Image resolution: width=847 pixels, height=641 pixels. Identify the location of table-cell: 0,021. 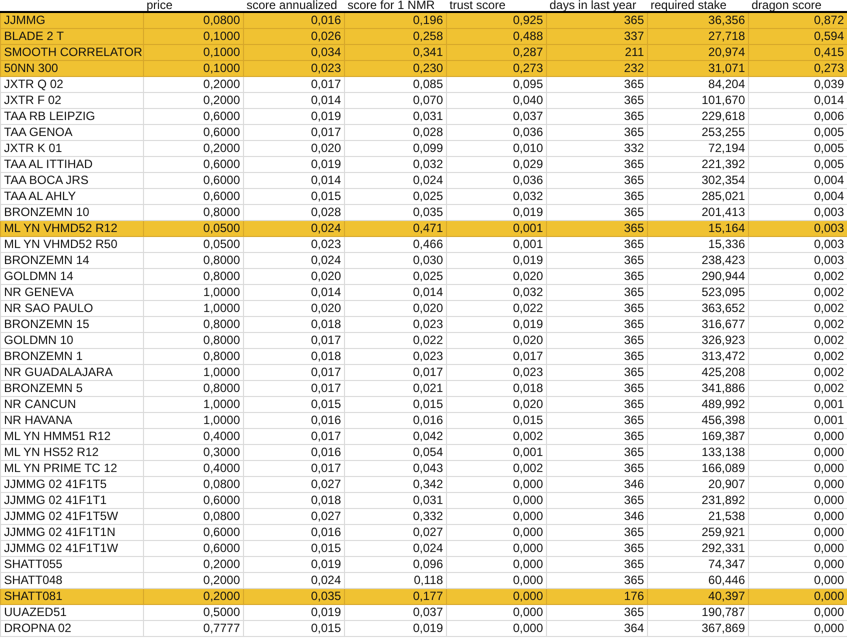
(395, 388).